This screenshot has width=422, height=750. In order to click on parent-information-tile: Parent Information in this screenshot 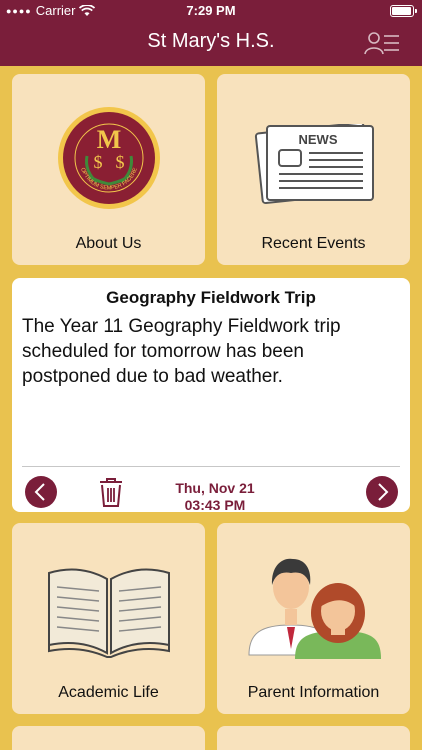, I will do `click(313, 618)`.